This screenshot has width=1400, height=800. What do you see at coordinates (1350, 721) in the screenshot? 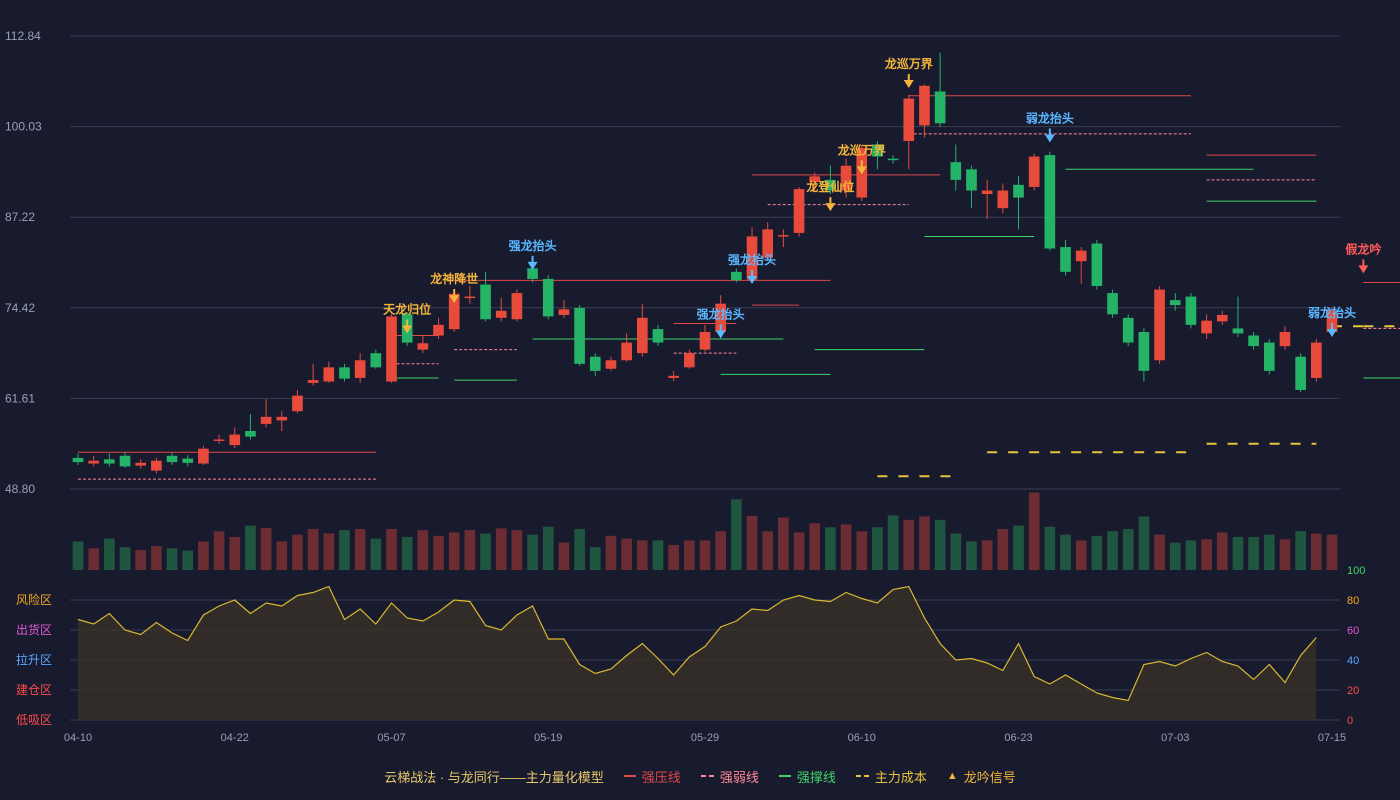
I see `osc-tick-label: 0` at bounding box center [1350, 721].